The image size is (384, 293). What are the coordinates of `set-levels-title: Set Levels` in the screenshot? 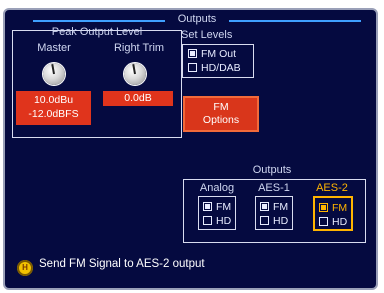 It's located at (207, 35).